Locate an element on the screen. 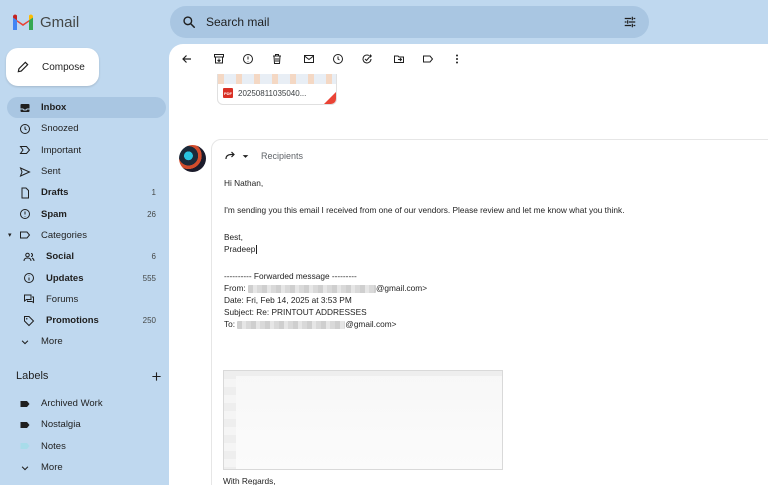 The height and width of the screenshot is (485, 768). label-item-notes: Notes is located at coordinates (83, 446).